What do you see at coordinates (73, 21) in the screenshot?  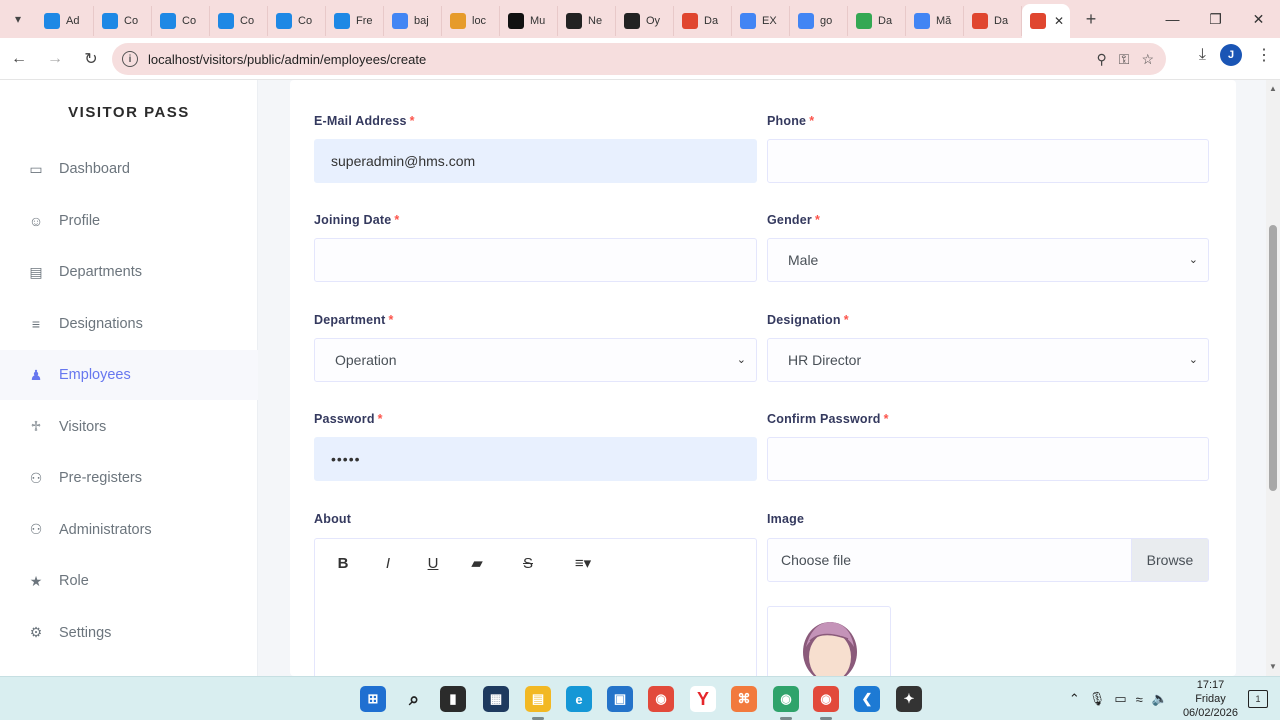 I see `tab-title: Ad` at bounding box center [73, 21].